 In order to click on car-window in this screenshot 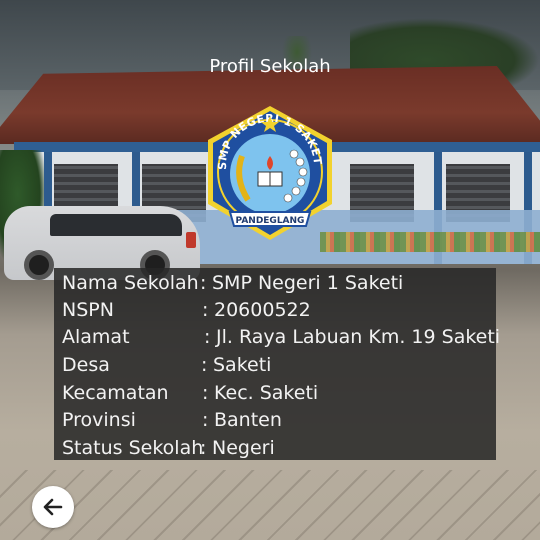, I will do `click(116, 225)`.